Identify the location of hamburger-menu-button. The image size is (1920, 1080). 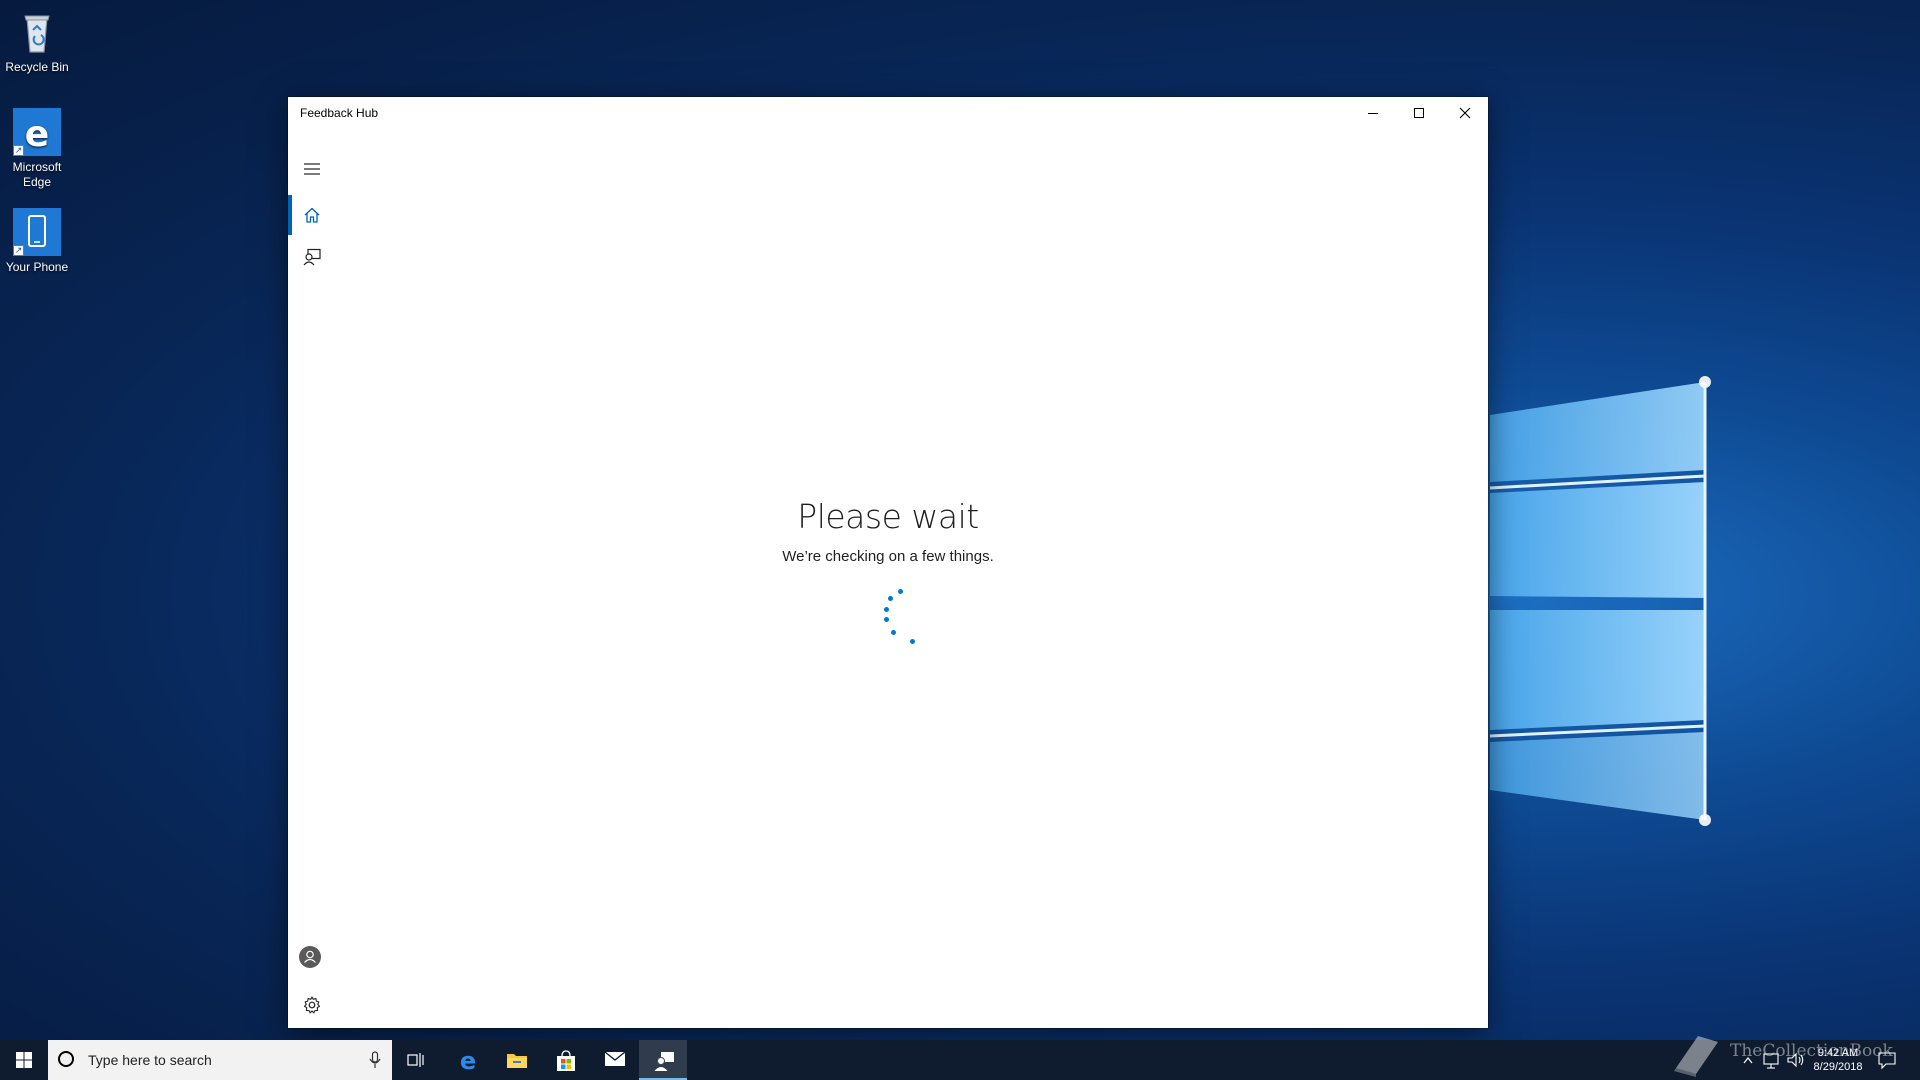
(312, 169).